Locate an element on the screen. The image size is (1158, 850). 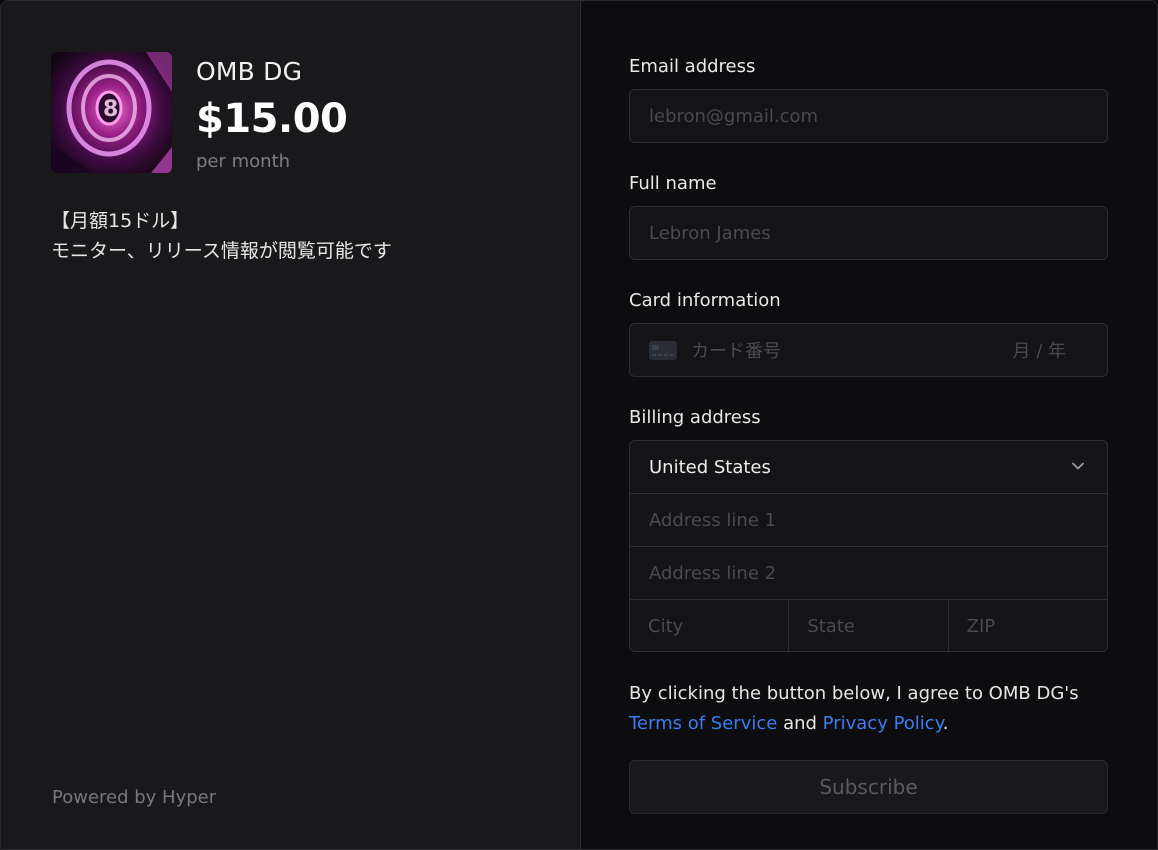
full-name-placeholder: Lebron James is located at coordinates (710, 233).